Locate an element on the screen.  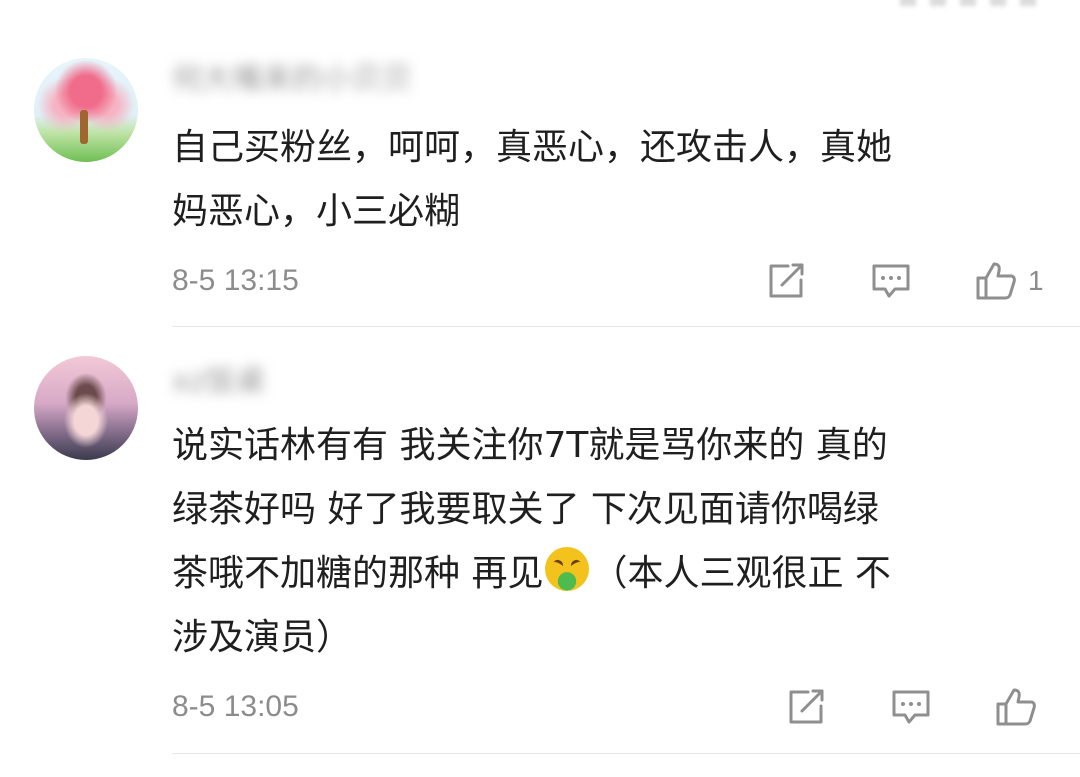
username: xz饭桌 is located at coordinates (219, 382).